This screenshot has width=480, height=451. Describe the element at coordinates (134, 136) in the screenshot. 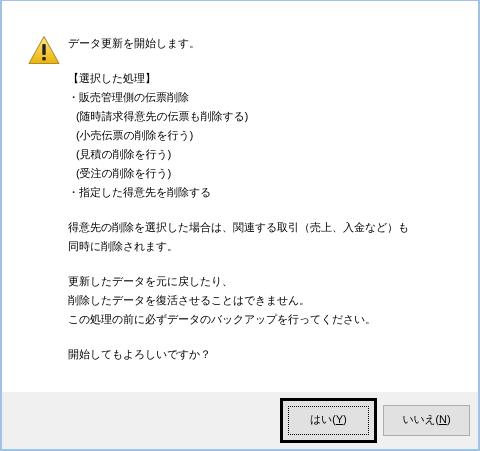

I see `message-line: (小売伝票の削除を行う)` at that location.